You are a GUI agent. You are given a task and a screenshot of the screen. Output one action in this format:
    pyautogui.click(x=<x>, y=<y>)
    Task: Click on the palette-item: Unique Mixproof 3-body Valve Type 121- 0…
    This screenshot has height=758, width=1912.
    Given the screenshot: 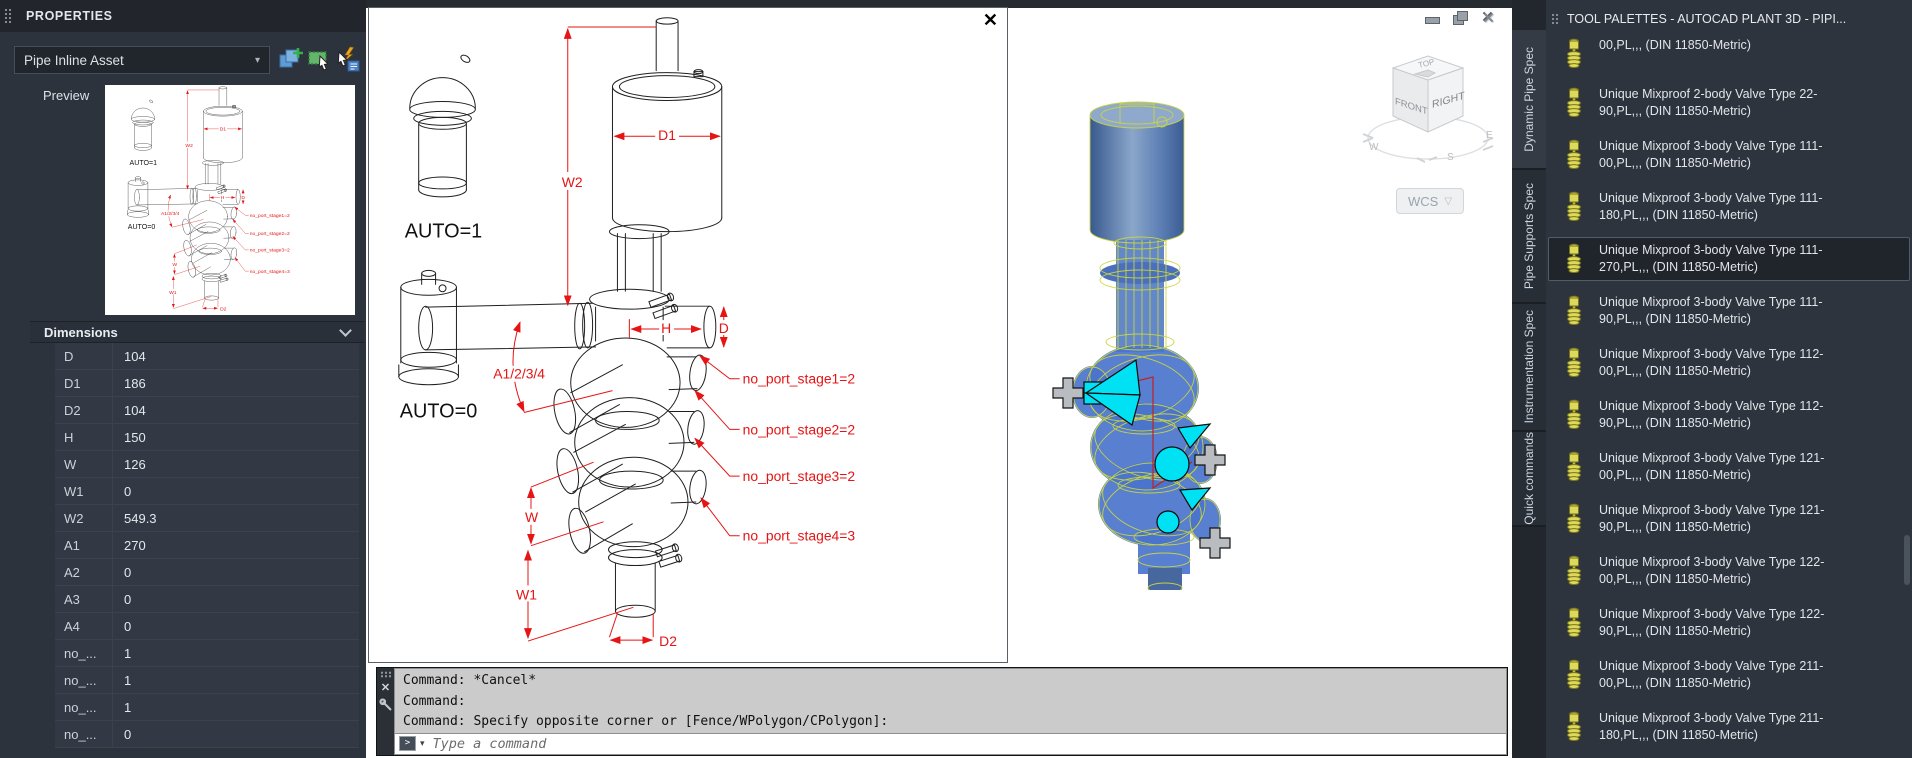 What is the action you would take?
    pyautogui.click(x=1729, y=467)
    